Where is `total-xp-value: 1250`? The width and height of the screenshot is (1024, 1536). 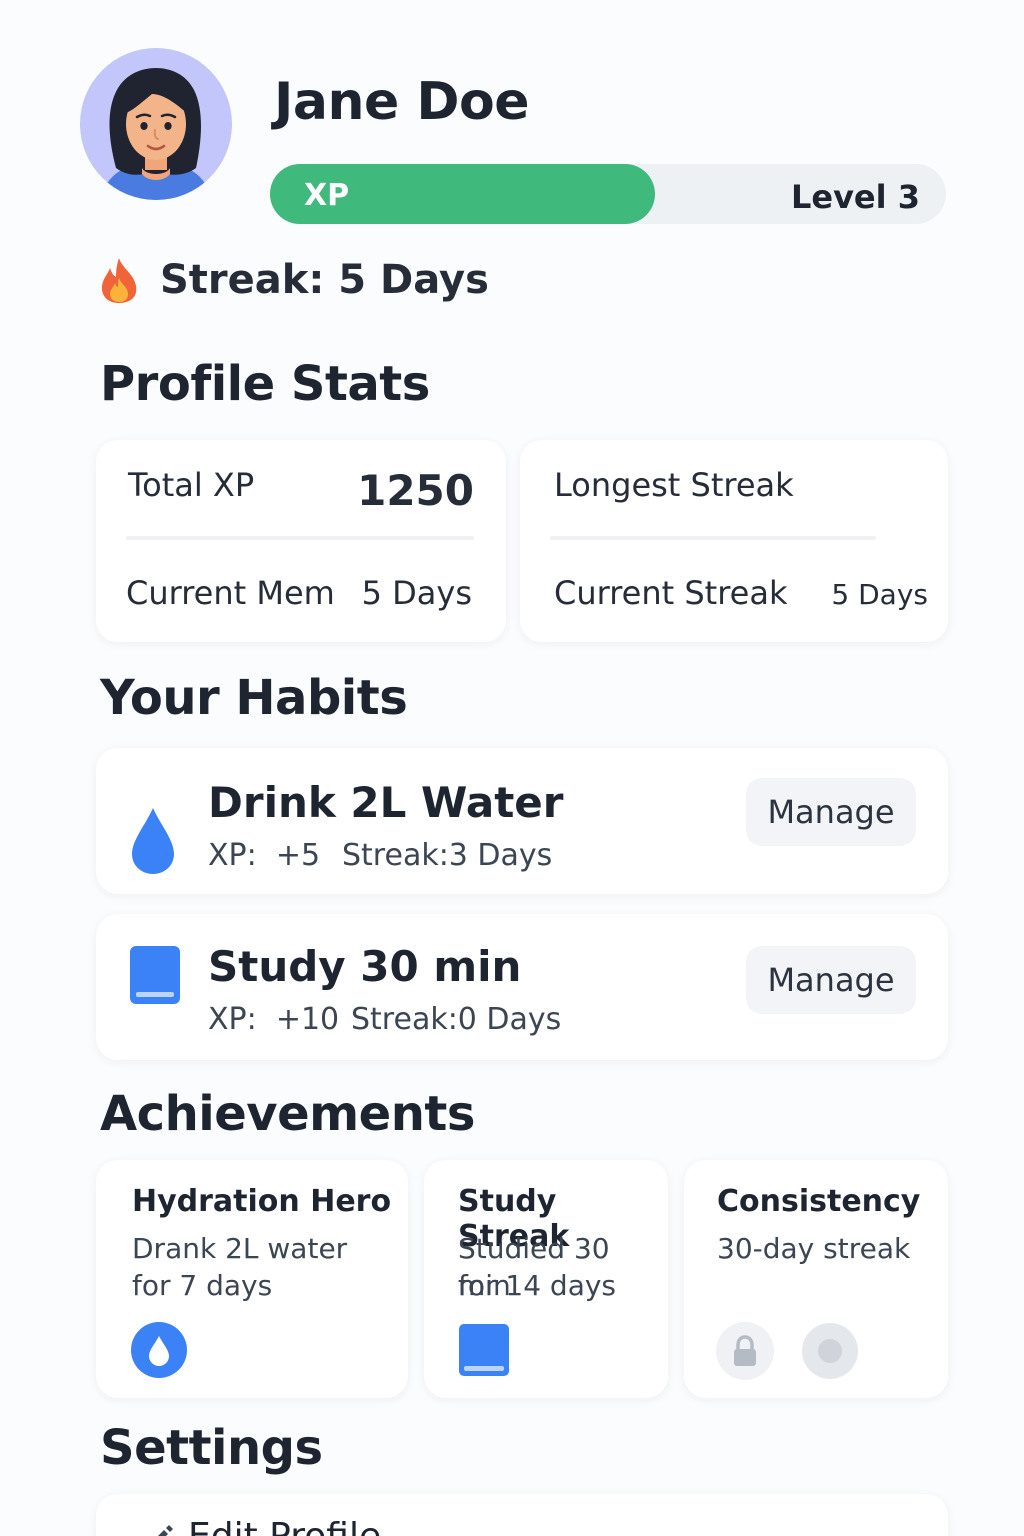 total-xp-value: 1250 is located at coordinates (415, 490).